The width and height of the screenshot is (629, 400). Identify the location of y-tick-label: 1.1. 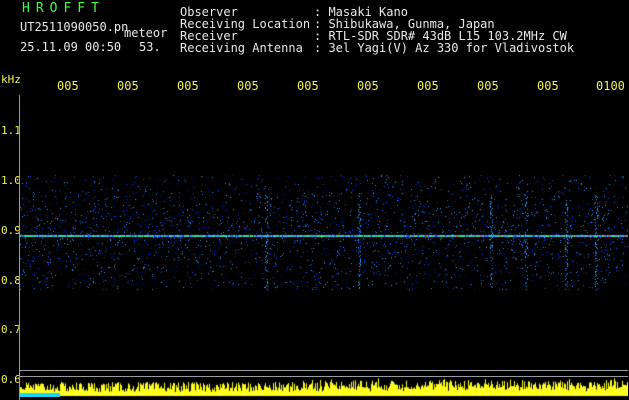
(11, 130).